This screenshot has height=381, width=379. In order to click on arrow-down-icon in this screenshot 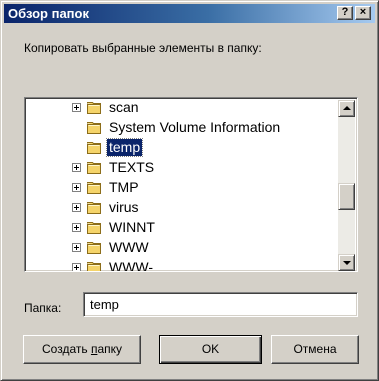, I will do `click(347, 263)`.